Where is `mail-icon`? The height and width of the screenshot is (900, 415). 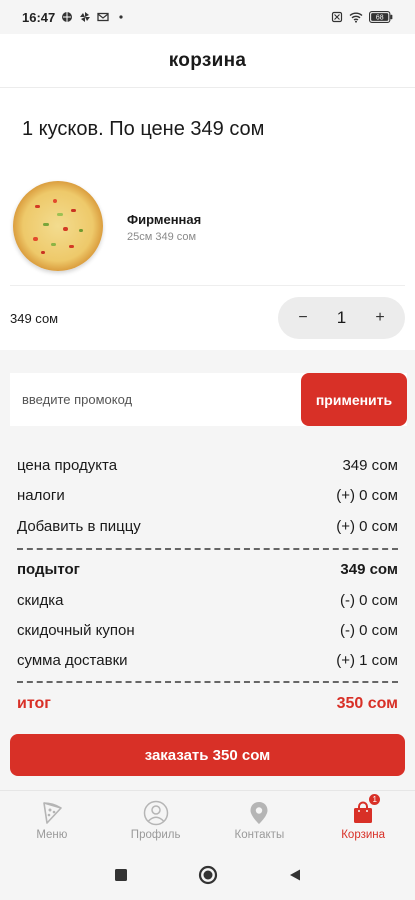 mail-icon is located at coordinates (103, 17).